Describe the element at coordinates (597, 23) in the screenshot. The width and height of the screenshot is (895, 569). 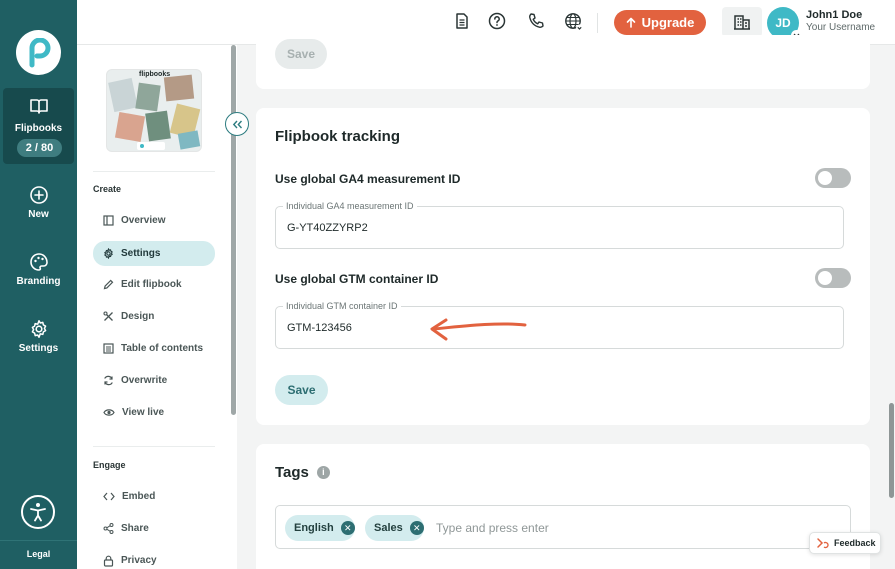
I see `topbar-divider` at that location.